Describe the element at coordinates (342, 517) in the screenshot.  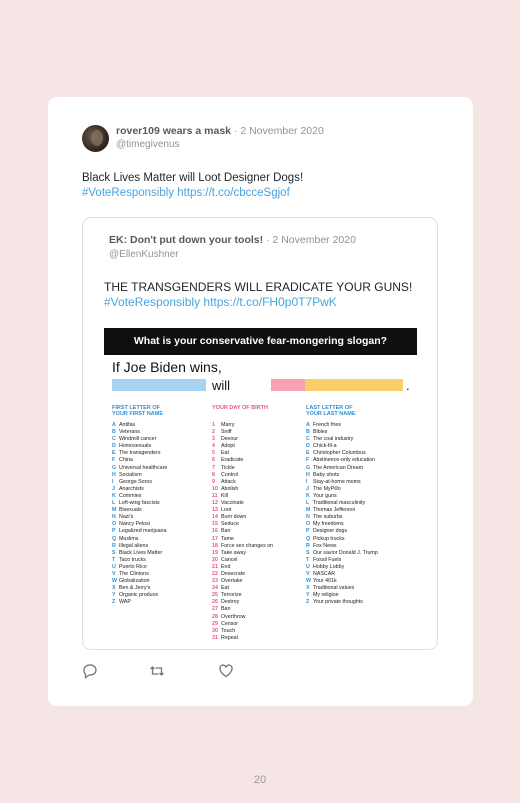
I see `col3-item: N The suburbs` at that location.